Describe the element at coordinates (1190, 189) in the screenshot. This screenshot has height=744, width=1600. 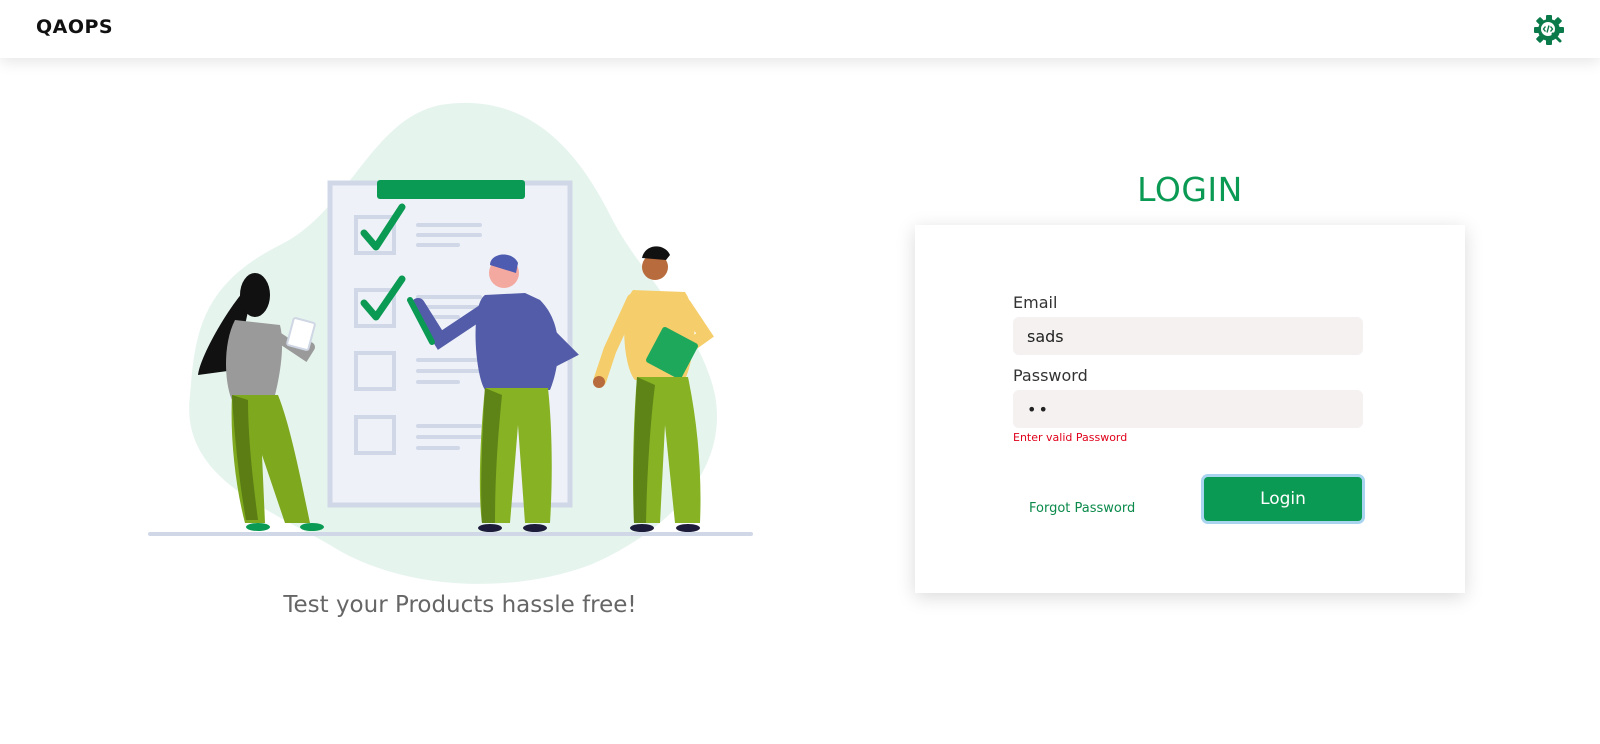
I see `login-title: LOGIN` at that location.